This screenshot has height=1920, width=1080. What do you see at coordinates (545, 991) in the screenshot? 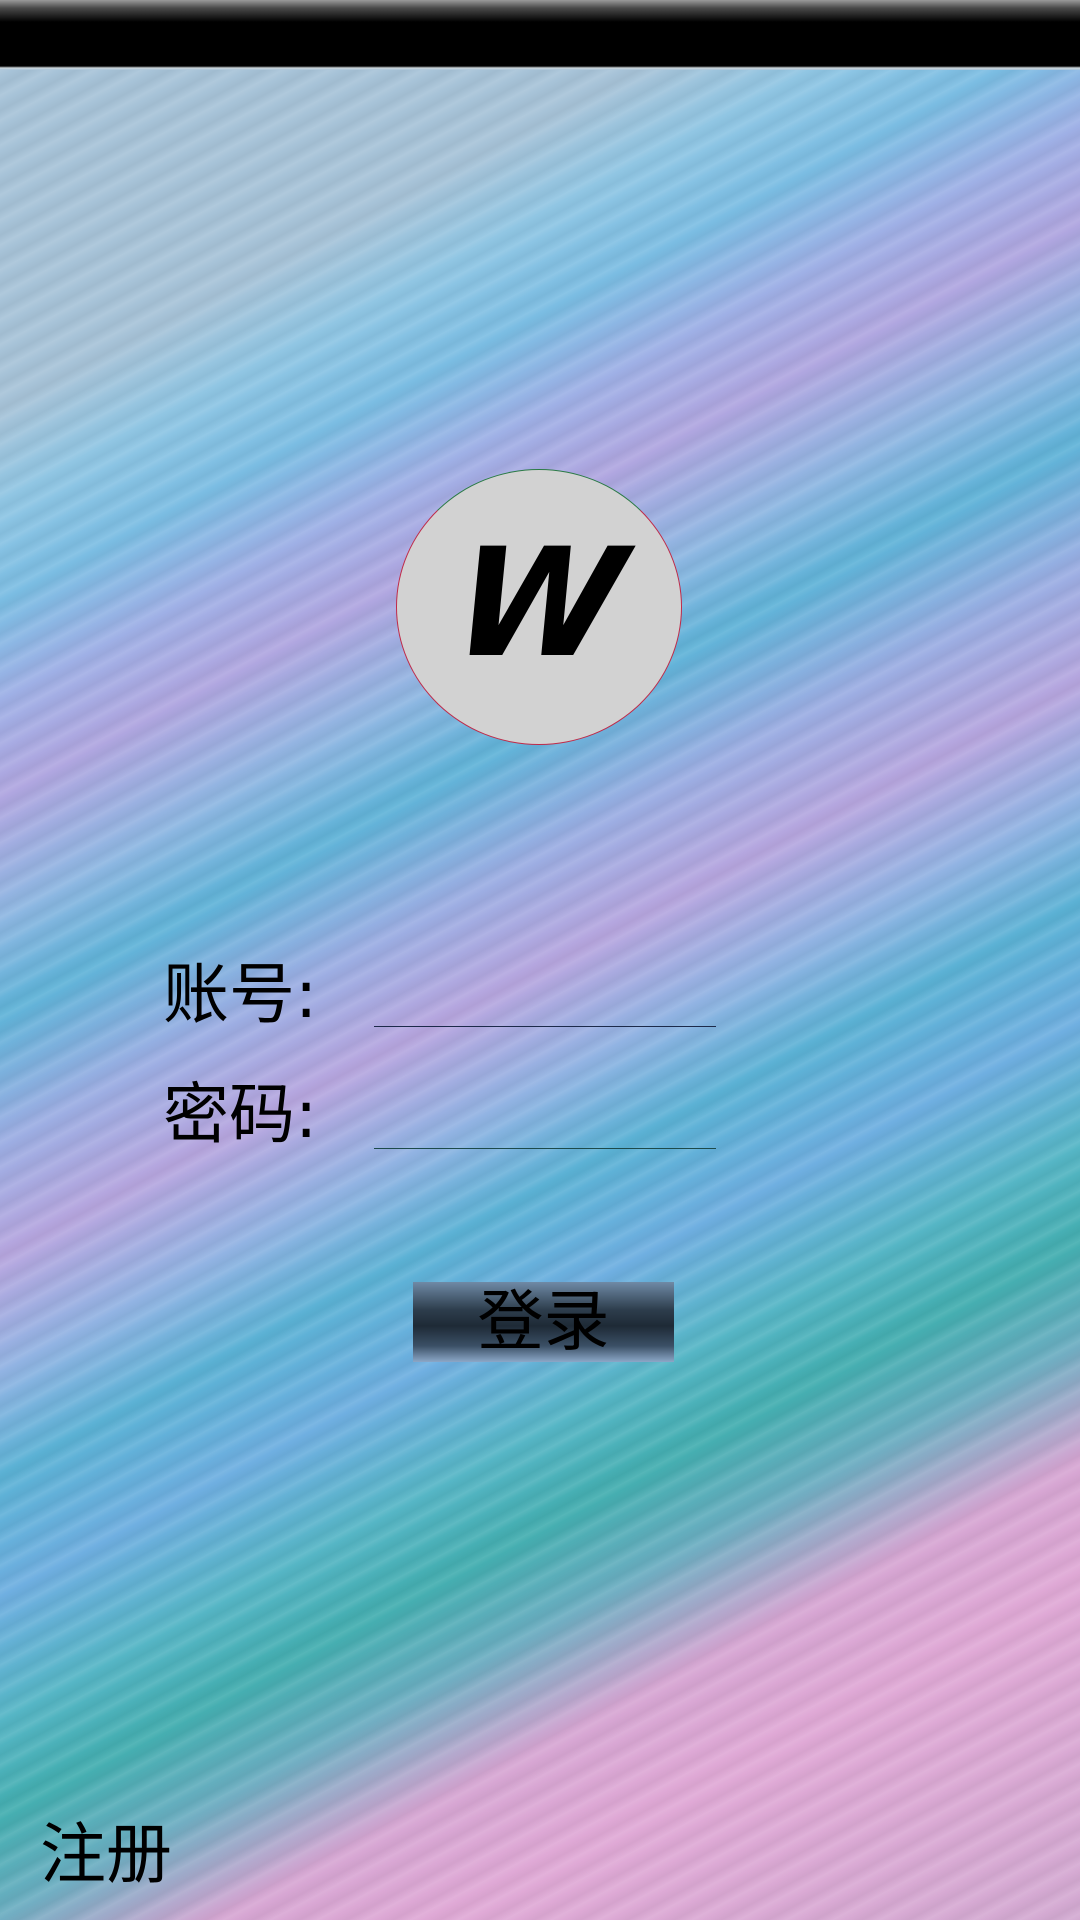
I see `account-input` at bounding box center [545, 991].